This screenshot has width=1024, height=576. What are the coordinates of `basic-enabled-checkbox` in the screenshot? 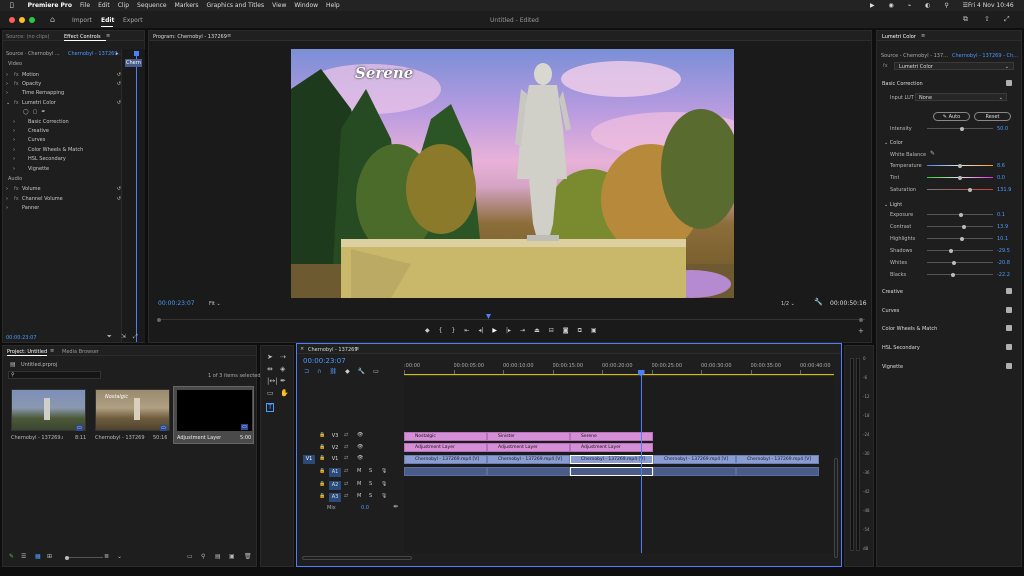 It's located at (1009, 83).